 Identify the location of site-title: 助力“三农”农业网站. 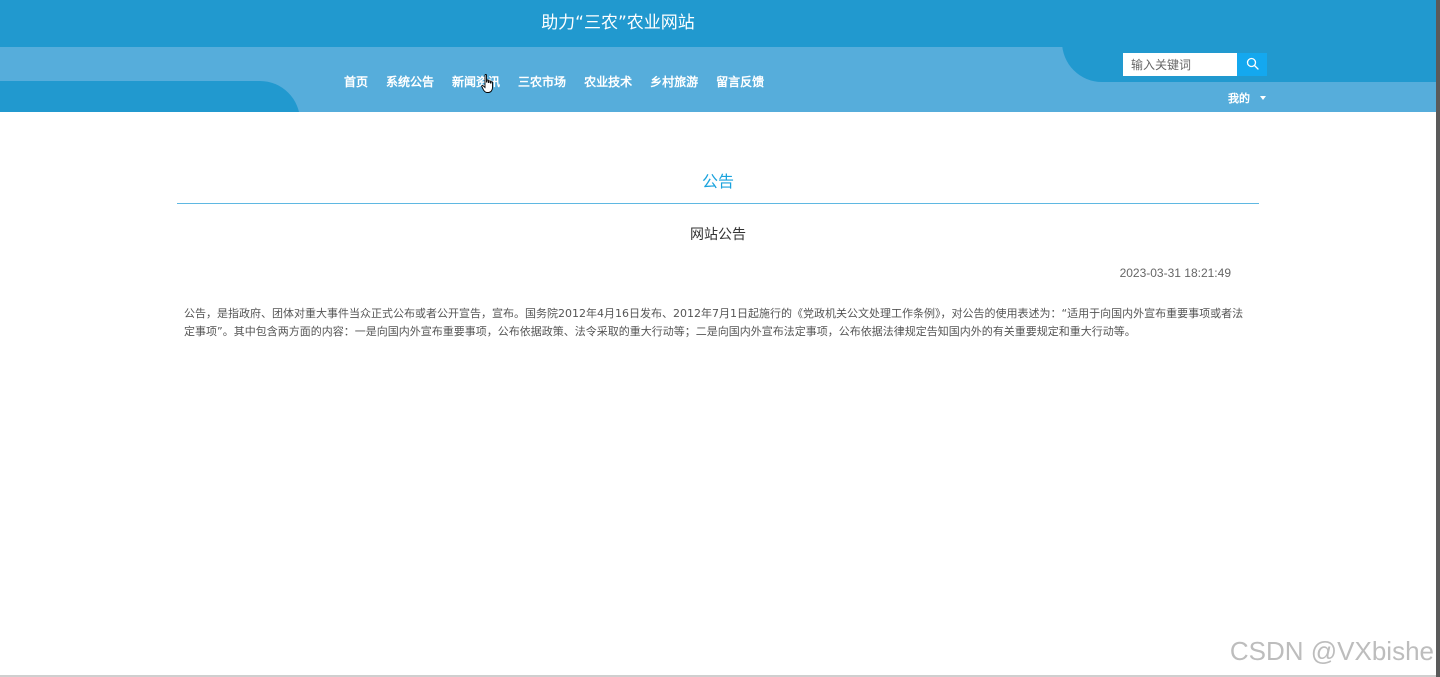
(618, 23).